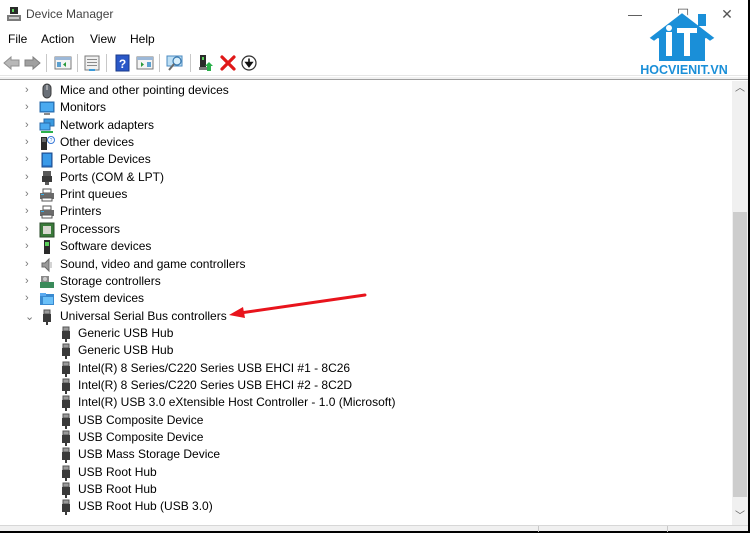 The image size is (750, 533). Describe the element at coordinates (142, 39) in the screenshot. I see `menu-help: Help` at that location.